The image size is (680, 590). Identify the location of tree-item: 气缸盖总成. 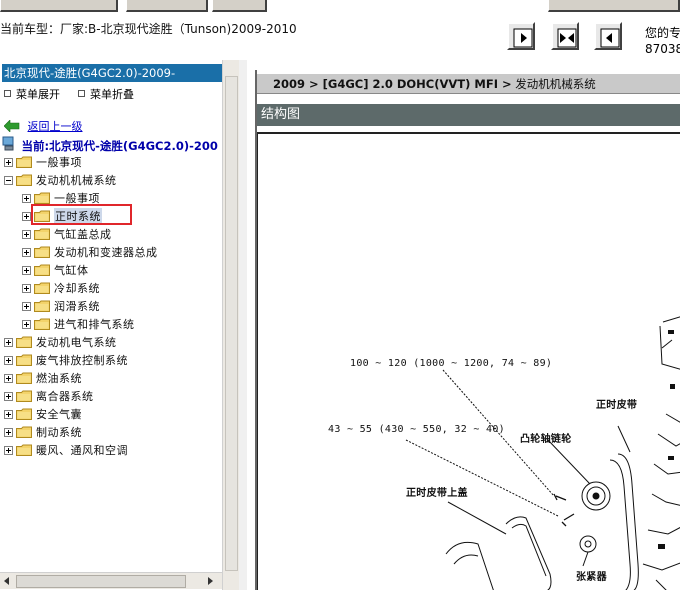
(67, 234).